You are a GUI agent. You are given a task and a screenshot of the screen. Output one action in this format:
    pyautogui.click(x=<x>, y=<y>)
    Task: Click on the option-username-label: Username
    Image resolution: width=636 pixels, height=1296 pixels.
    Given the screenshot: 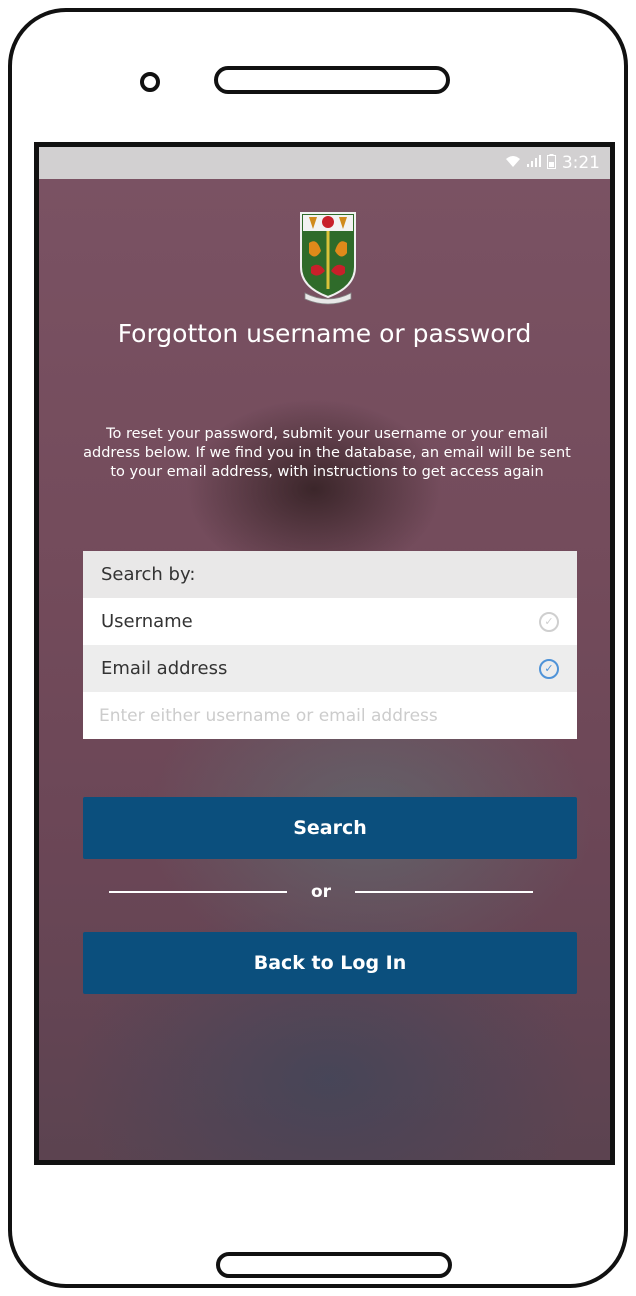 What is the action you would take?
    pyautogui.click(x=147, y=621)
    